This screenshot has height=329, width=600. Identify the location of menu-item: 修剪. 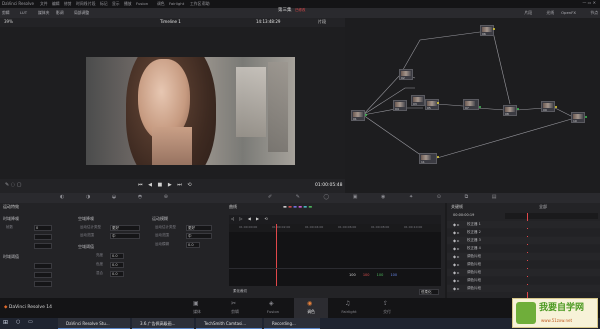
(68, 3).